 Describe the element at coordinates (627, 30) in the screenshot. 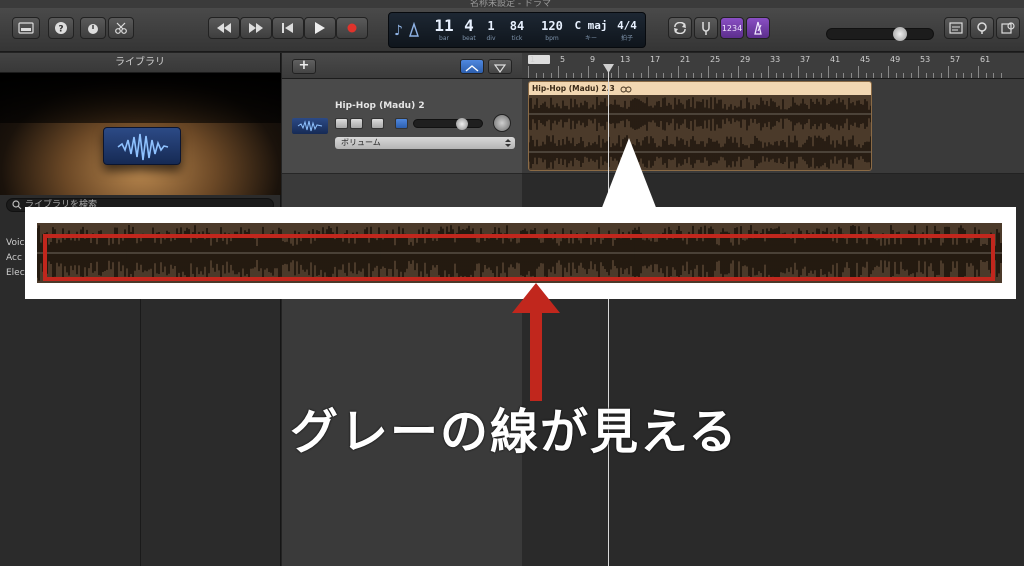

I see `lcd-time-signature: 4/4 拍子` at that location.